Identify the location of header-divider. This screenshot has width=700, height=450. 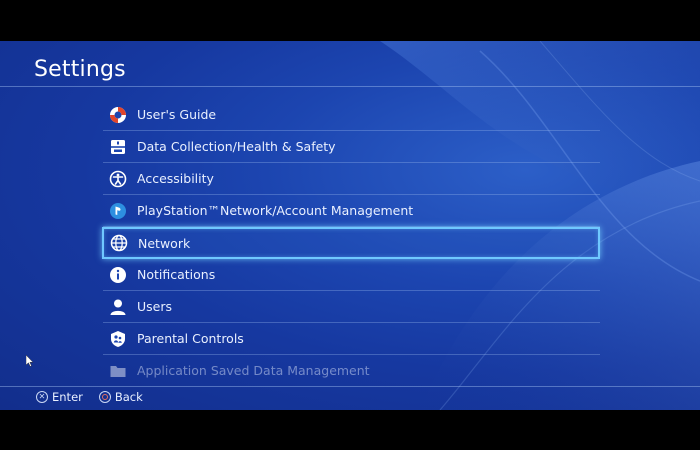
(350, 86).